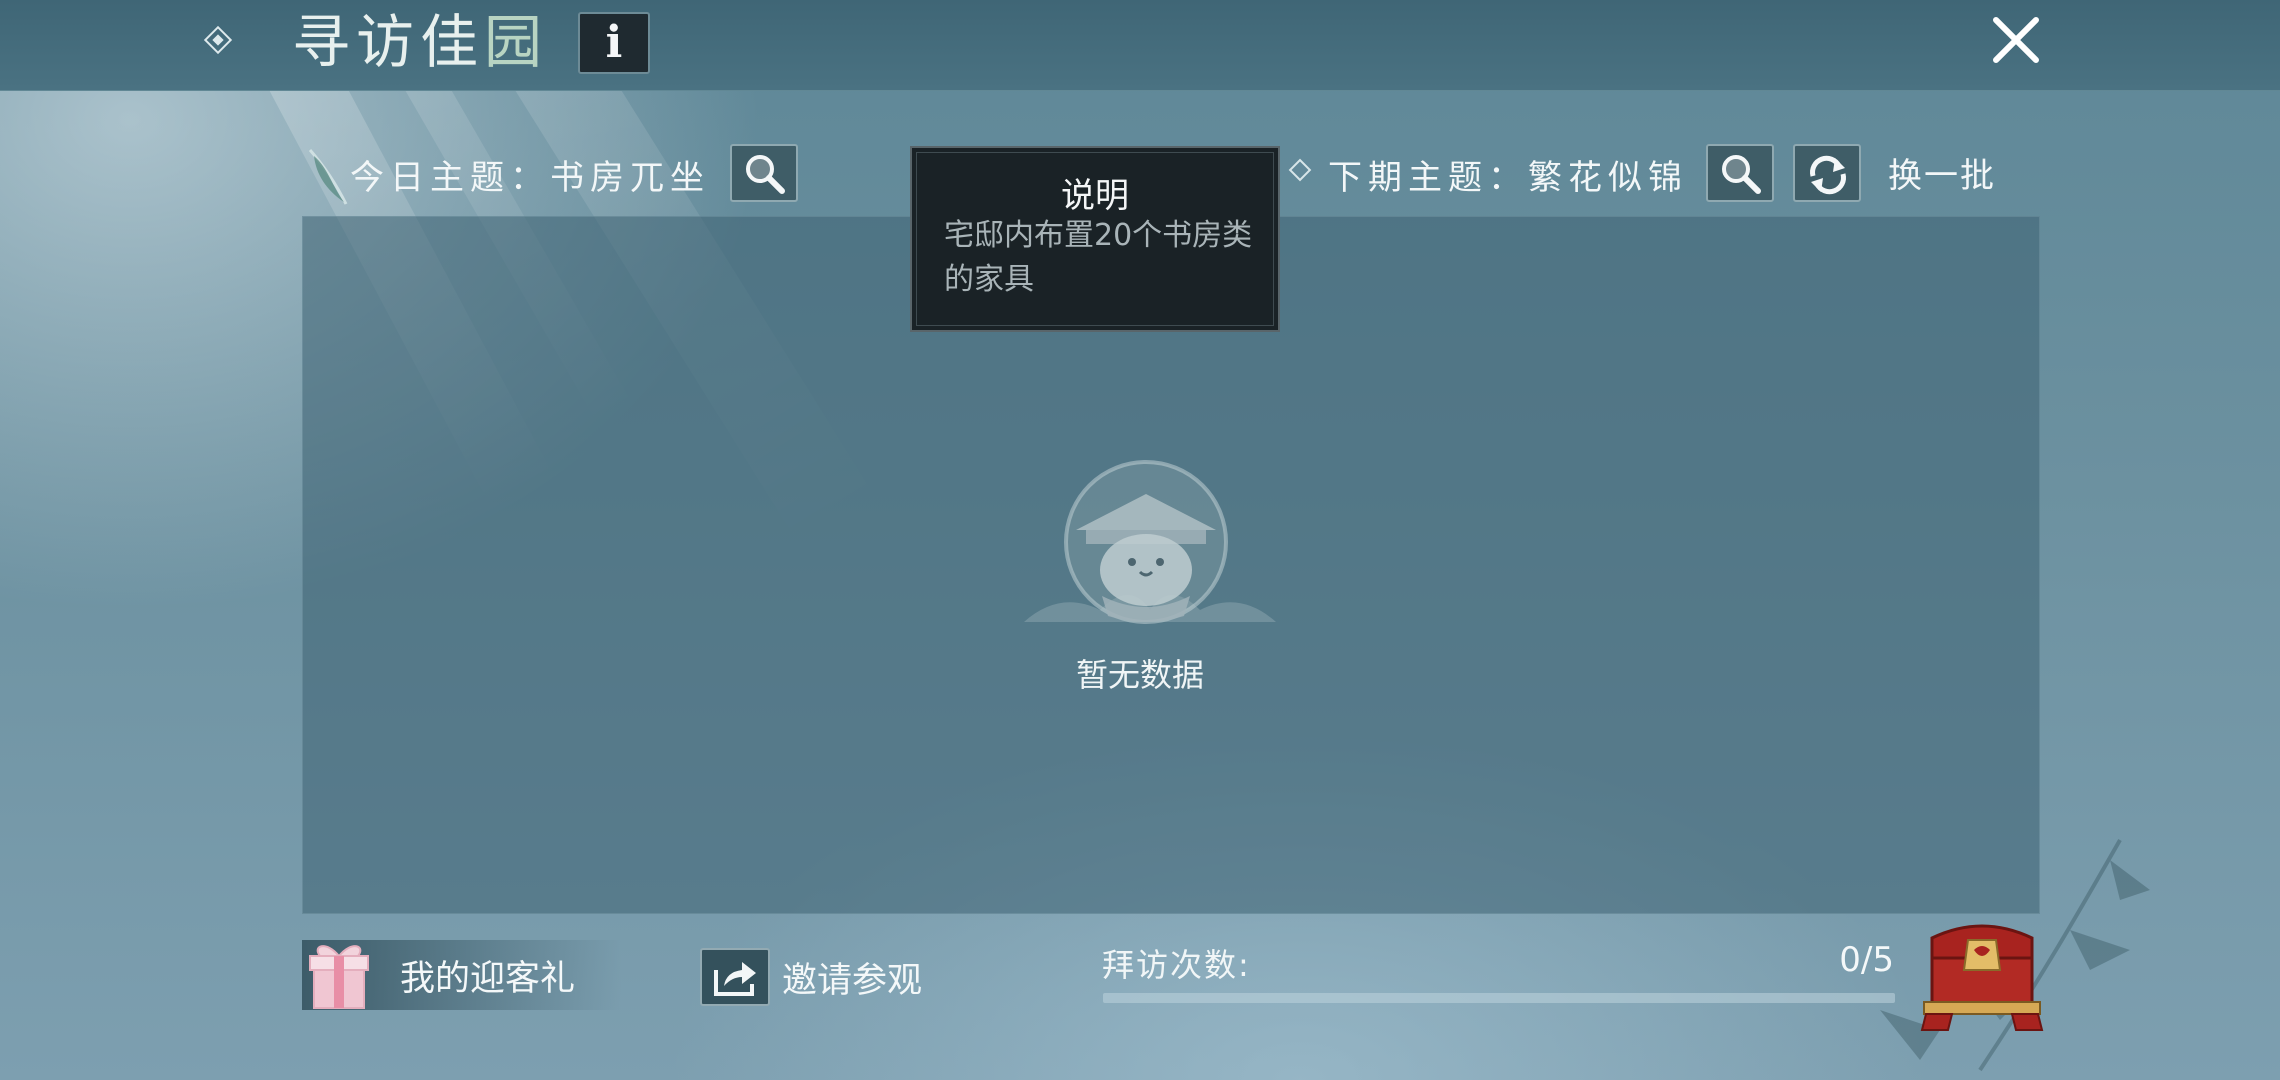 This screenshot has width=2280, height=1080. I want to click on next-search-button, so click(1740, 173).